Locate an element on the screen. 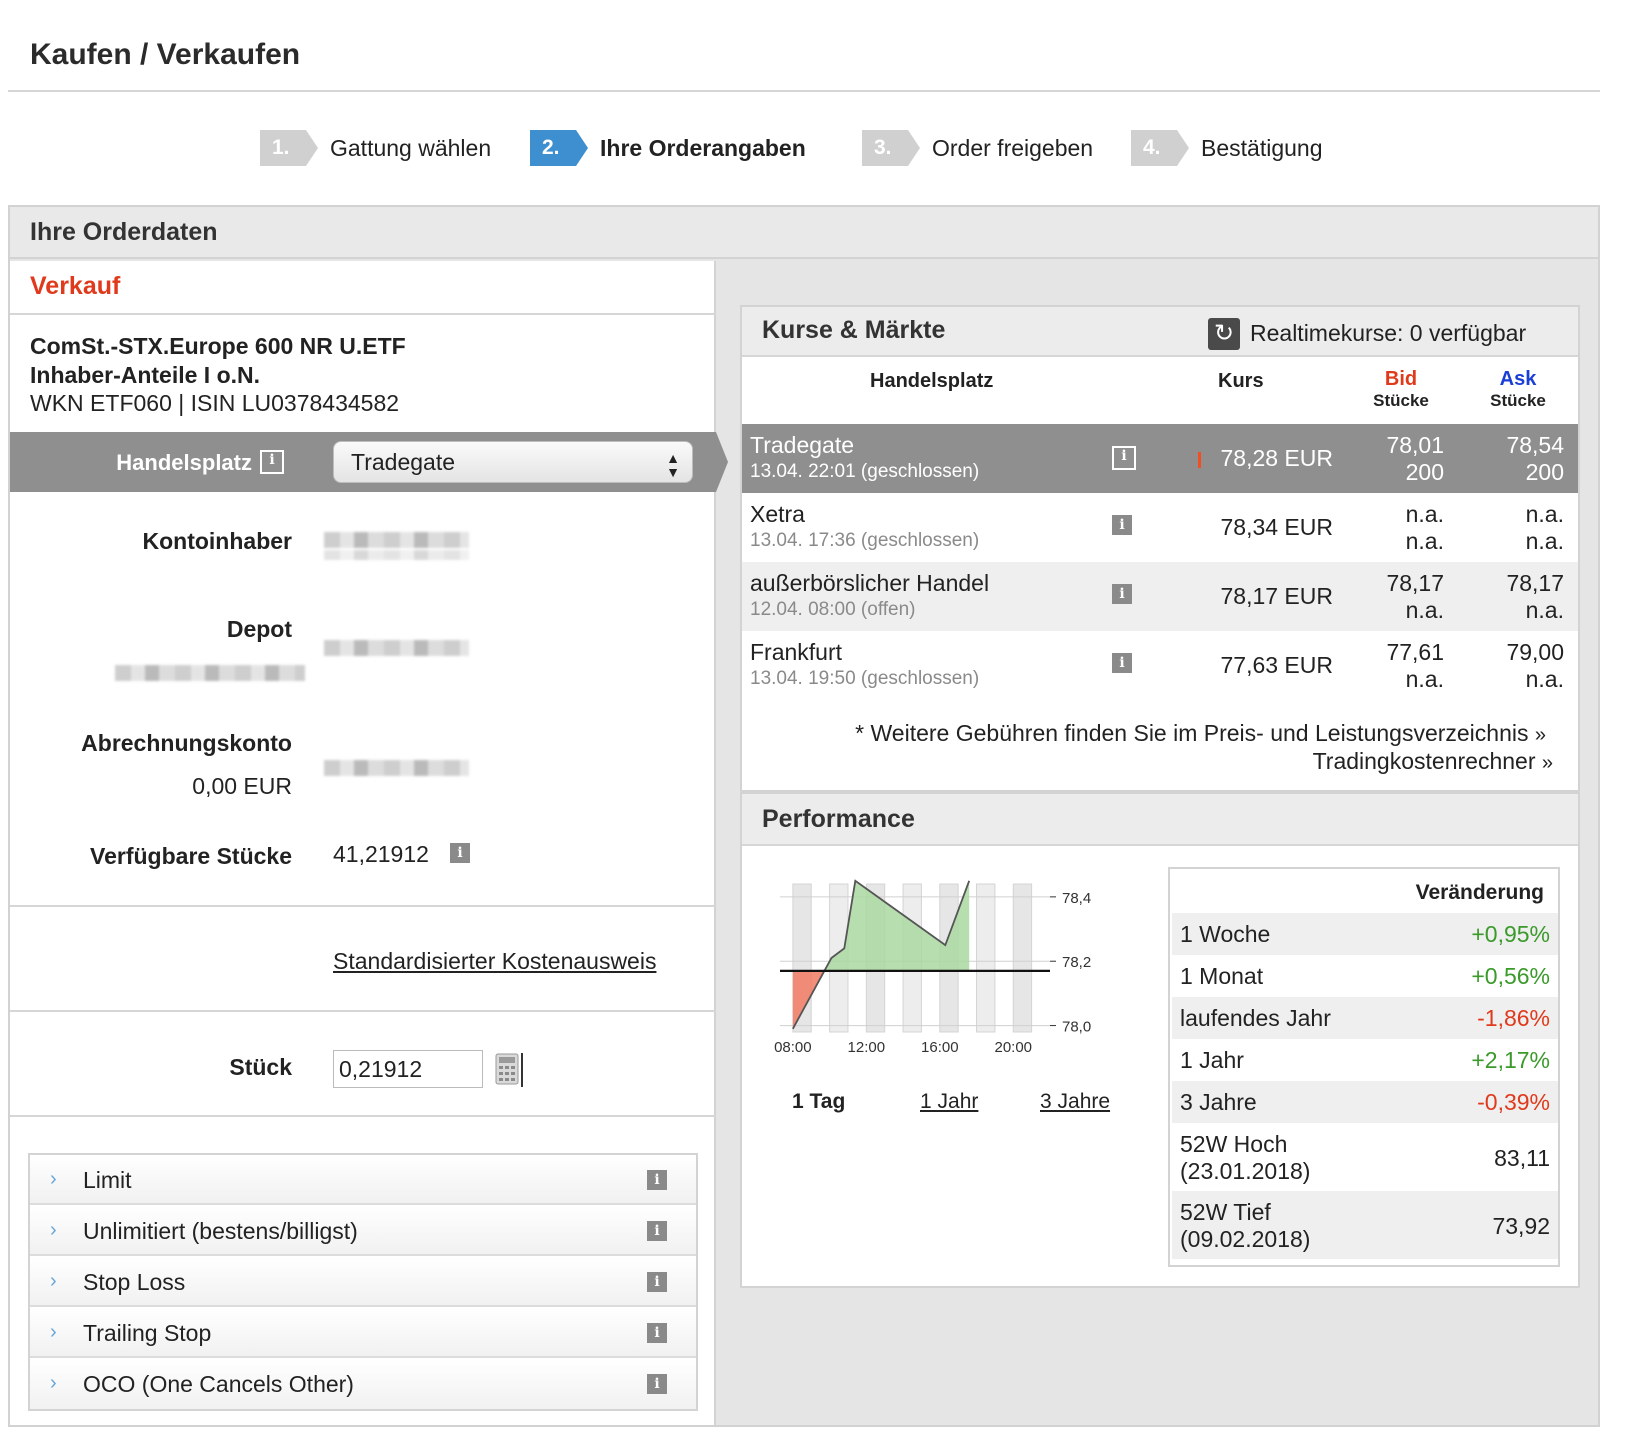  verfuegbare-info-icon: i is located at coordinates (460, 853).